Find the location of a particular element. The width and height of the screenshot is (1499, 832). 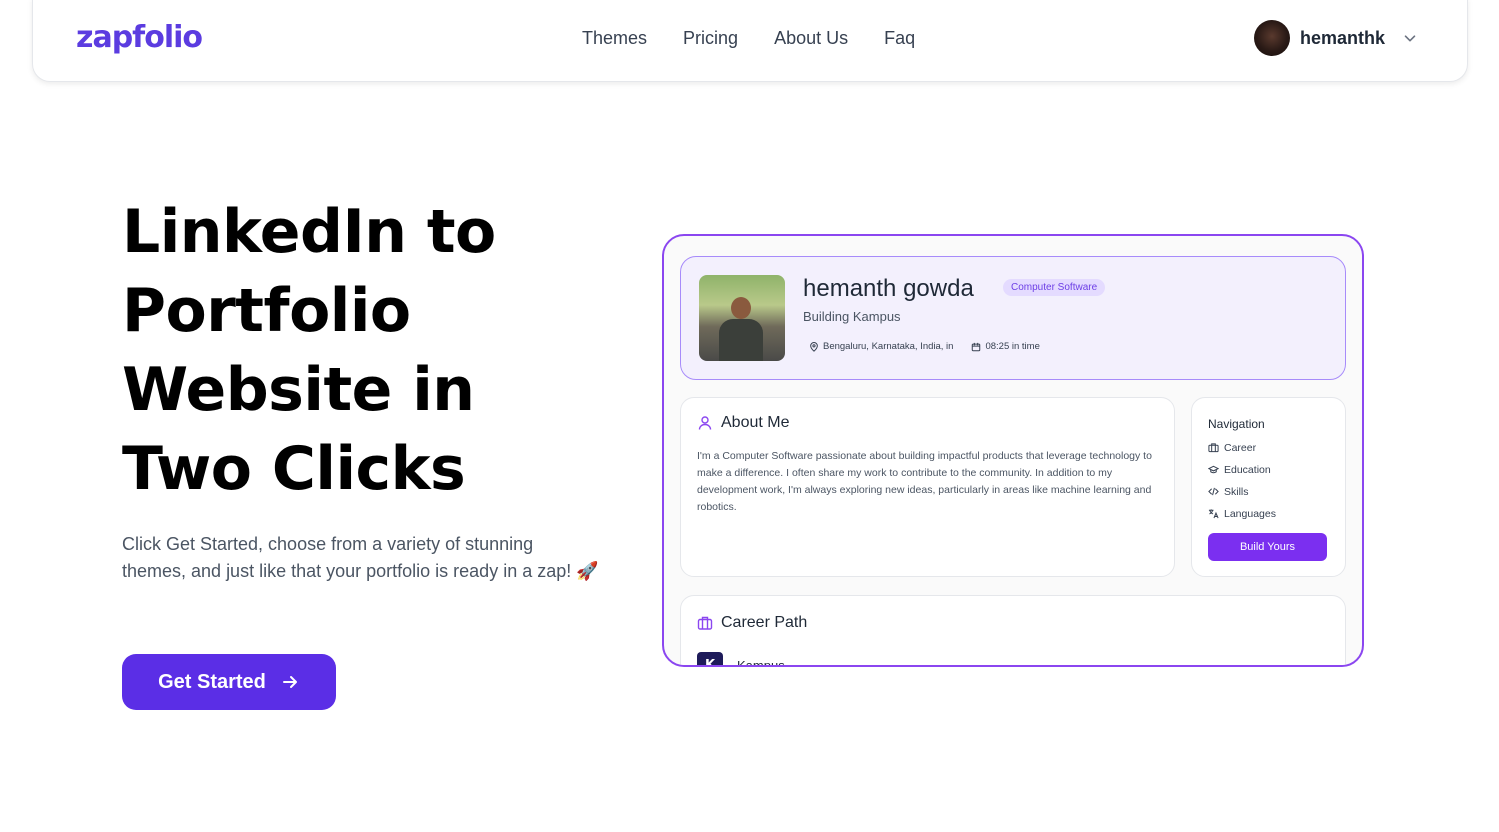

industry-badge: Computer Software is located at coordinates (1054, 287).